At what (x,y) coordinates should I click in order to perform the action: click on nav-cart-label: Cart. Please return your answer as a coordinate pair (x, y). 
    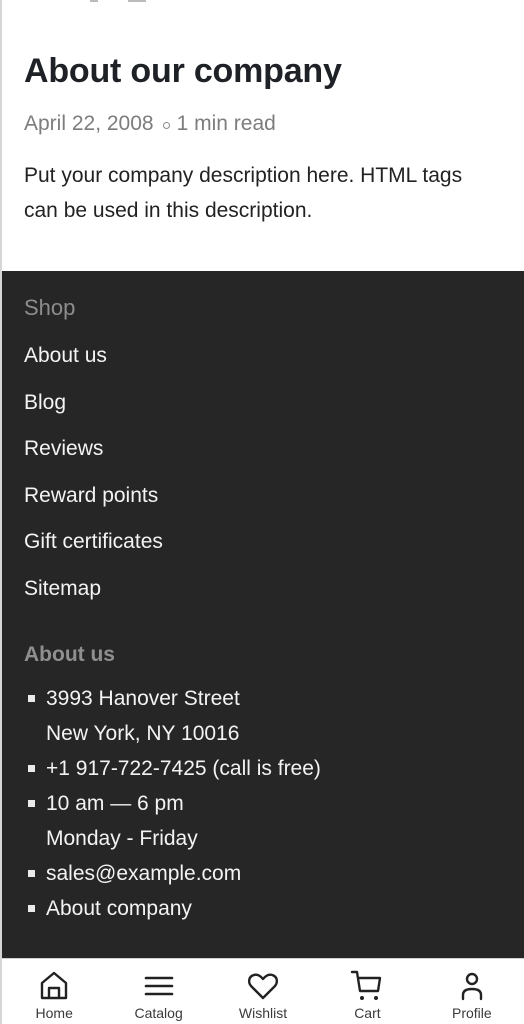
    Looking at the image, I should click on (367, 1013).